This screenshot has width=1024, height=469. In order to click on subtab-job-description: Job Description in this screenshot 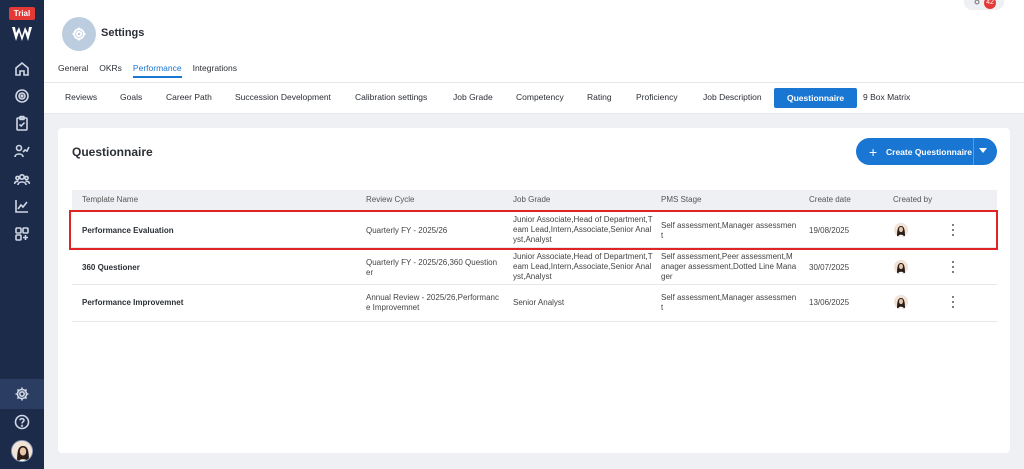, I will do `click(732, 97)`.